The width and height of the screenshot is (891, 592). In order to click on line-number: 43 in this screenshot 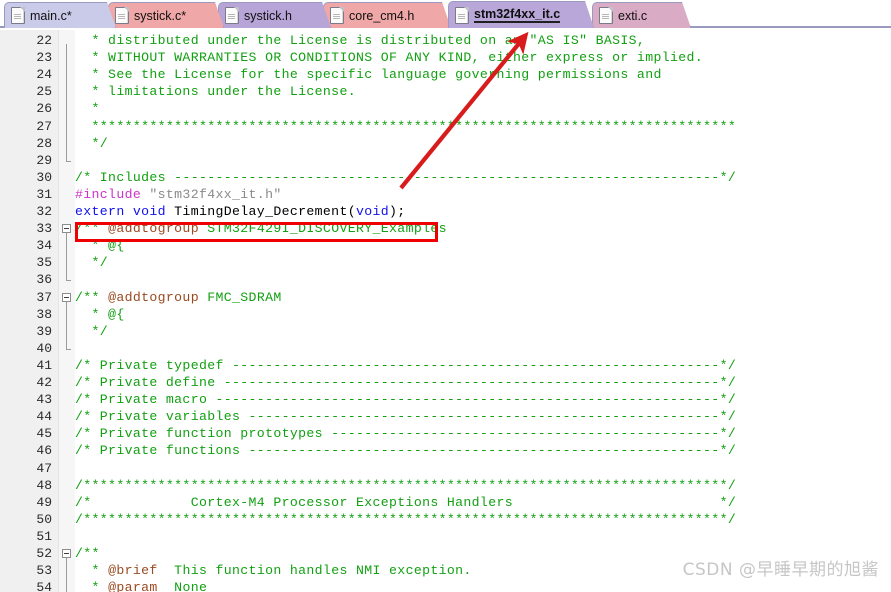, I will do `click(44, 400)`.